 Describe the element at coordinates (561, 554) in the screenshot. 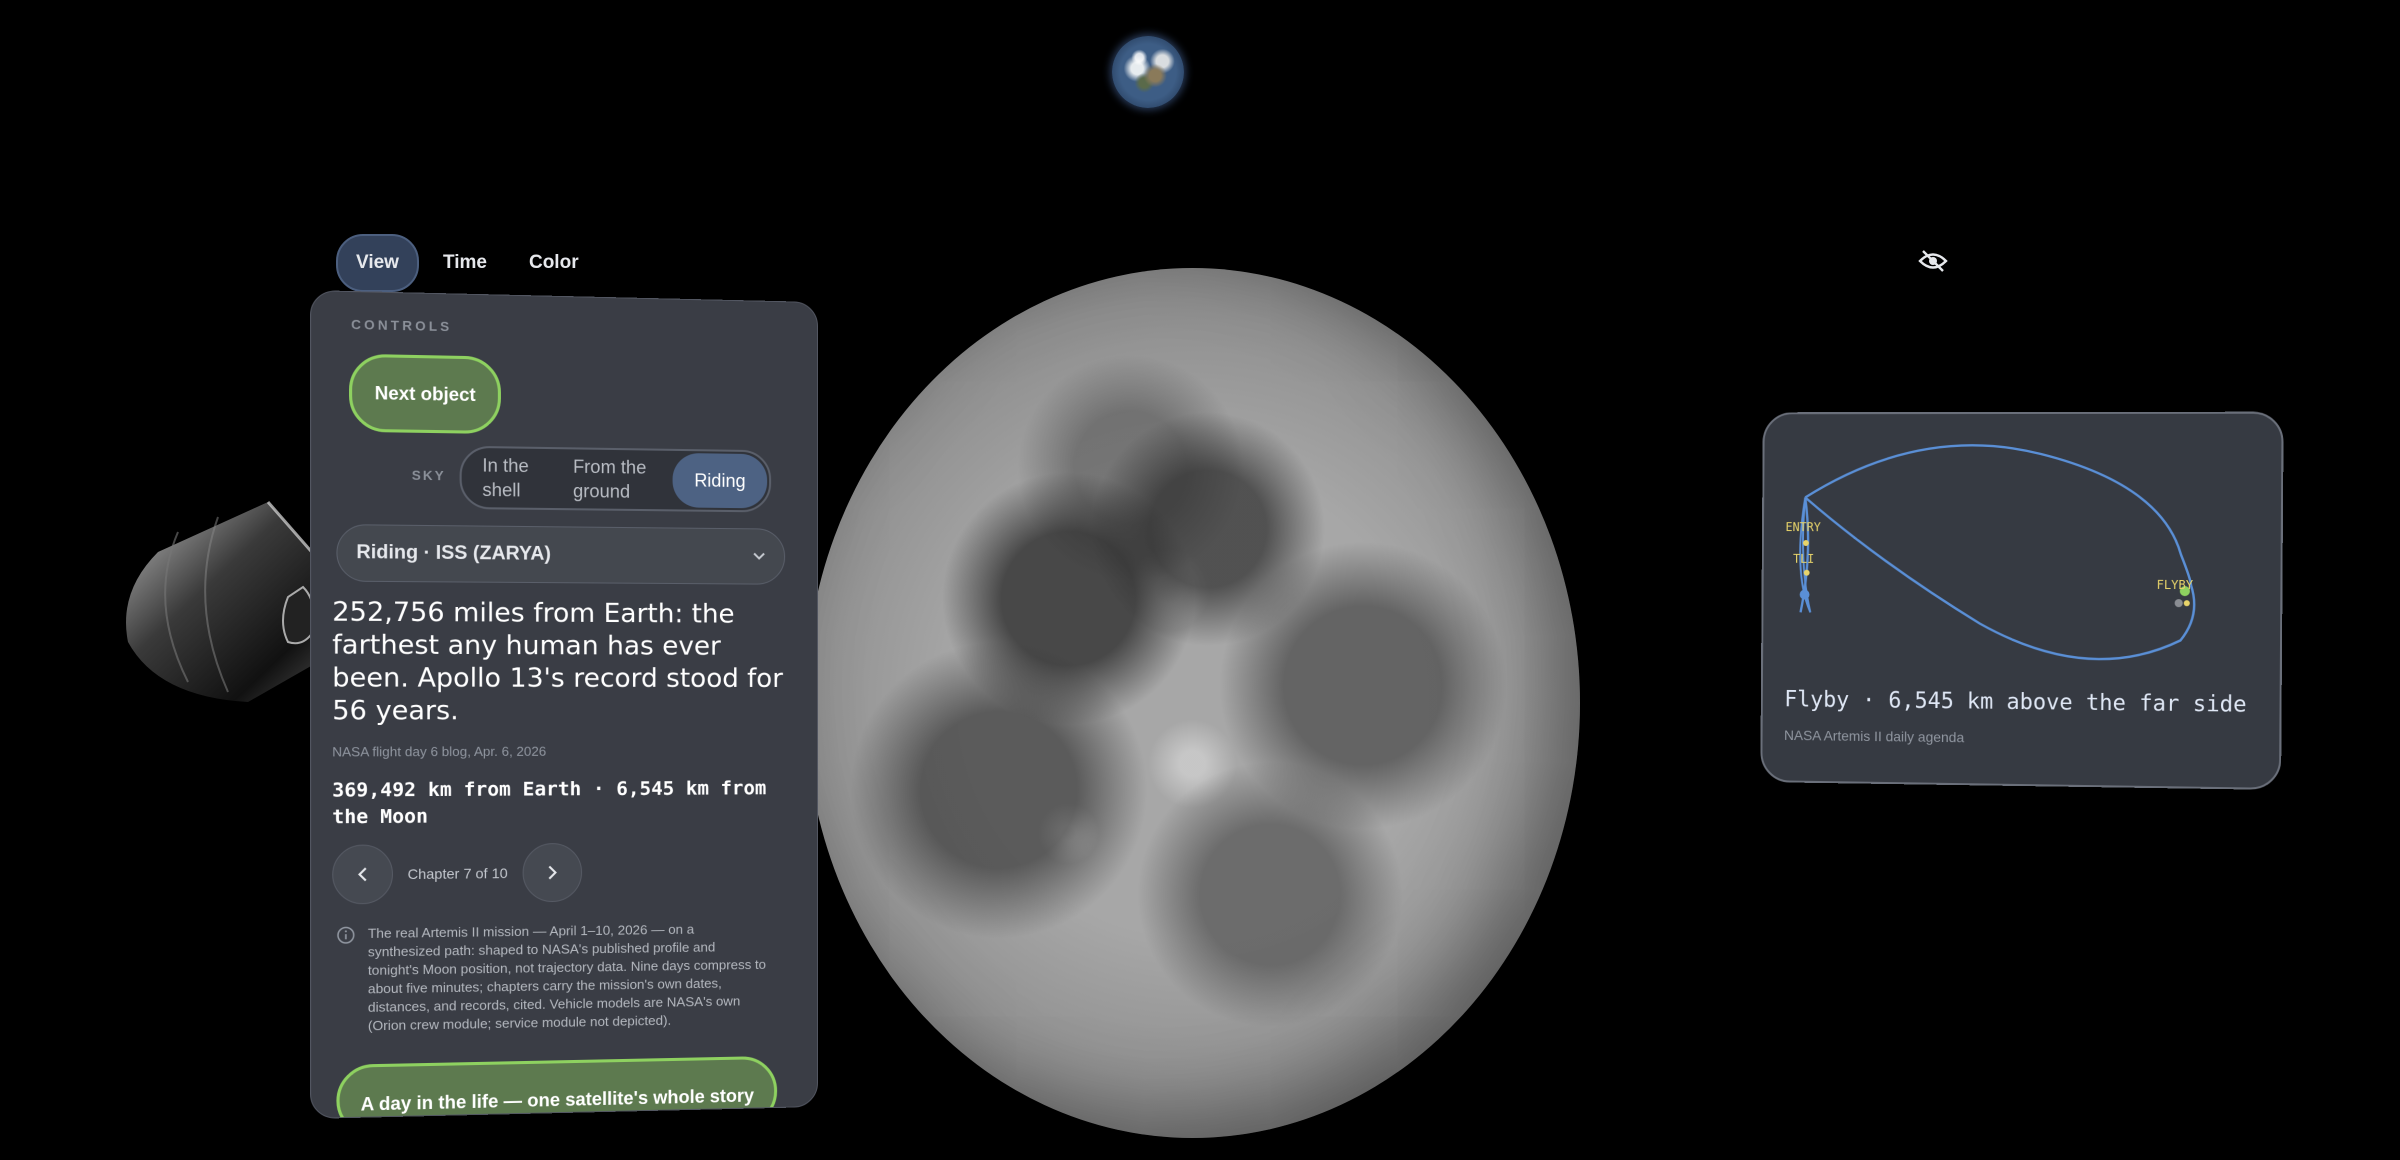

I see `object-dropdown: Riding · ISS (ZARYA)` at that location.